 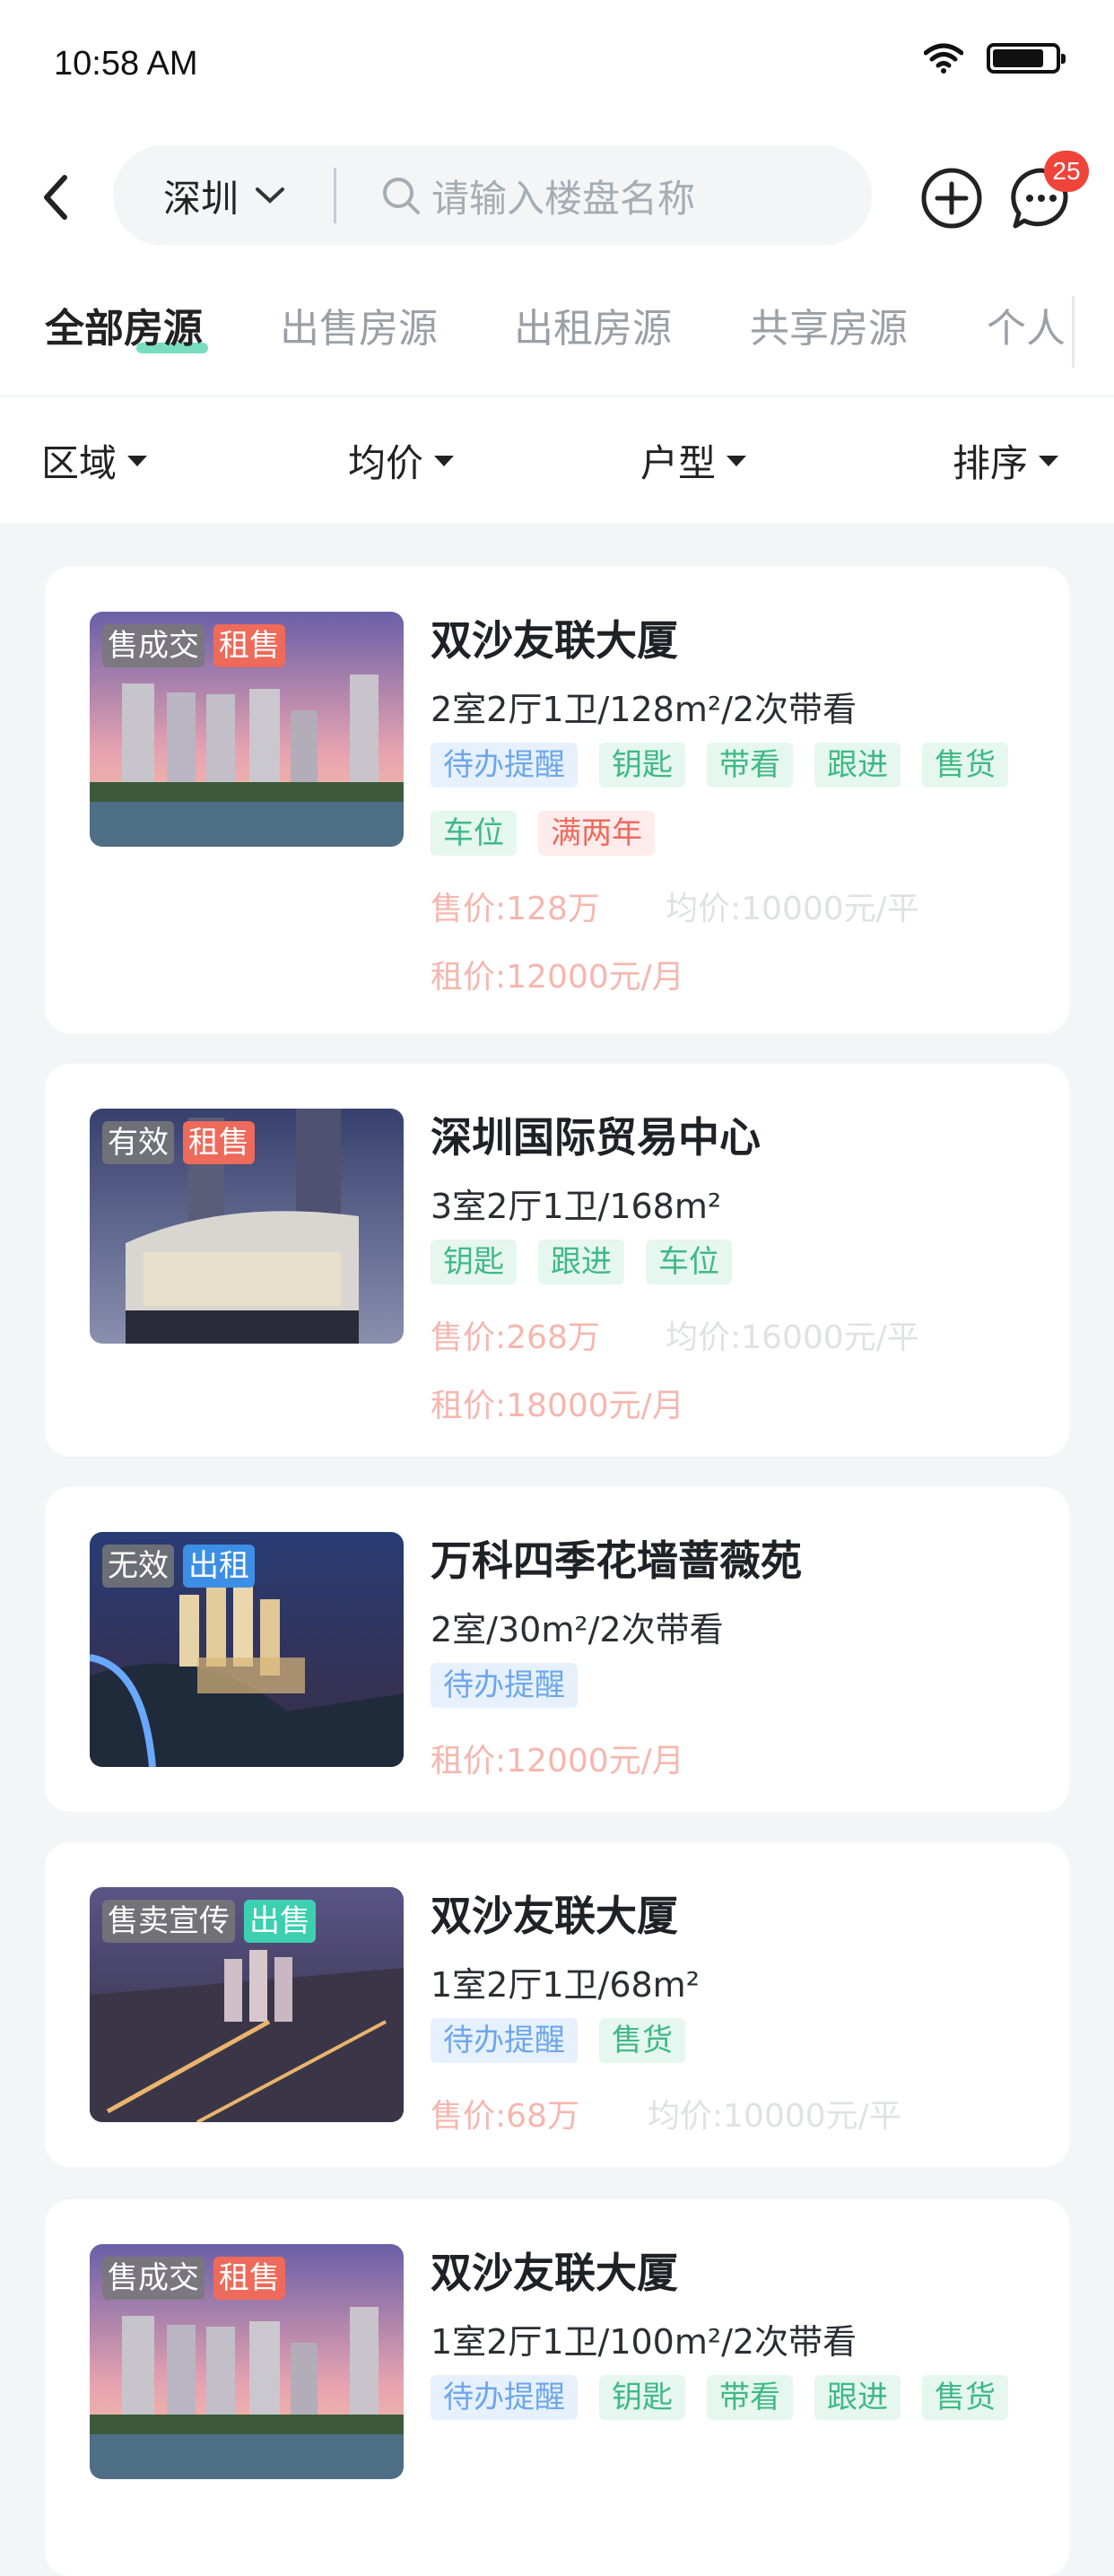 I want to click on listing-photo: 无效 出租, so click(x=247, y=1649).